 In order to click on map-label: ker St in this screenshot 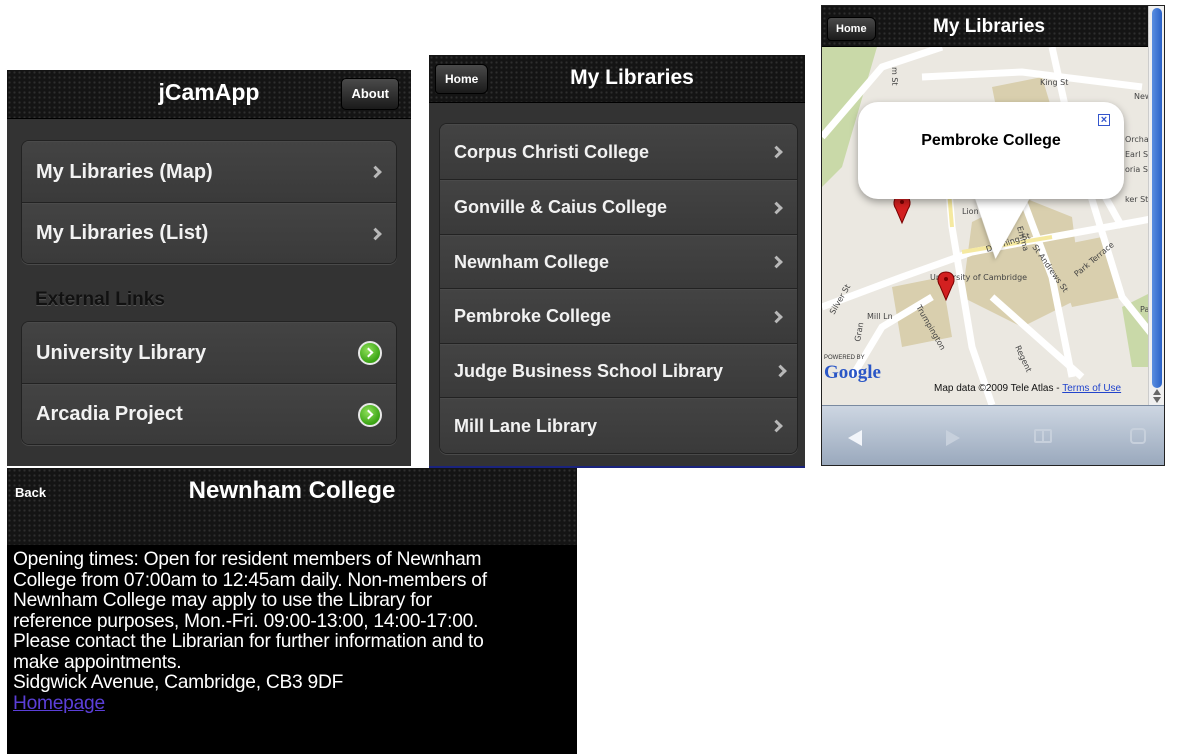, I will do `click(1136, 199)`.